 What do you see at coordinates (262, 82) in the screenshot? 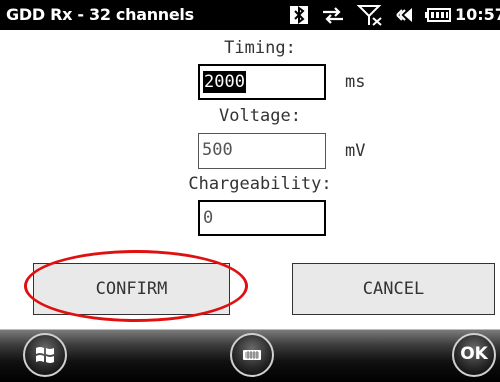
I see `timing-input: 2000` at bounding box center [262, 82].